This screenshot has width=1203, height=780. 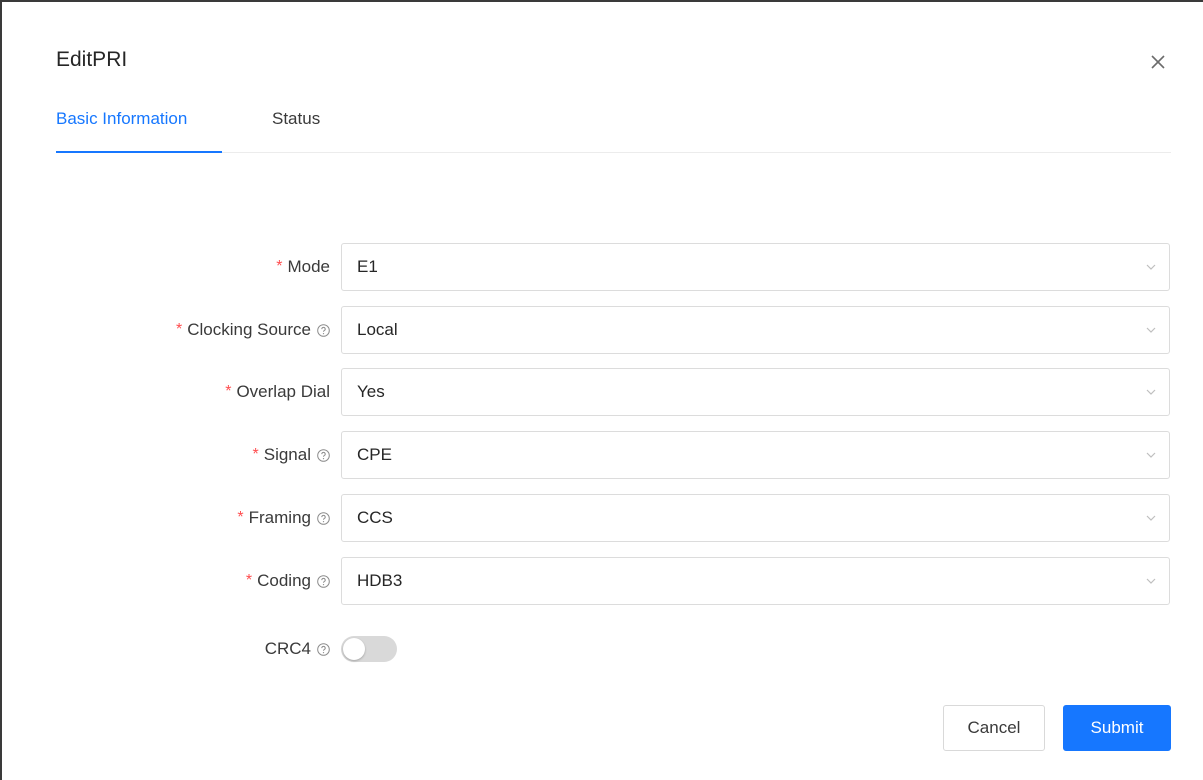 What do you see at coordinates (296, 119) in the screenshot?
I see `tab-status: Status` at bounding box center [296, 119].